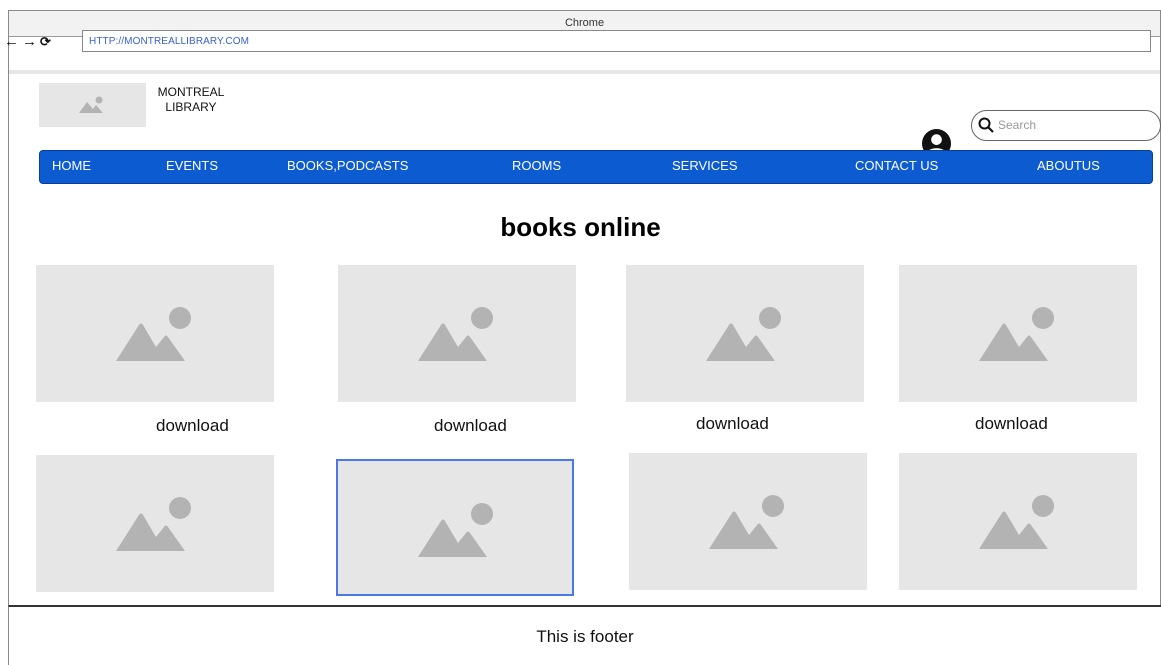 Image resolution: width=1161 pixels, height=665 pixels. I want to click on nav-item-services: SERVICES, so click(705, 165).